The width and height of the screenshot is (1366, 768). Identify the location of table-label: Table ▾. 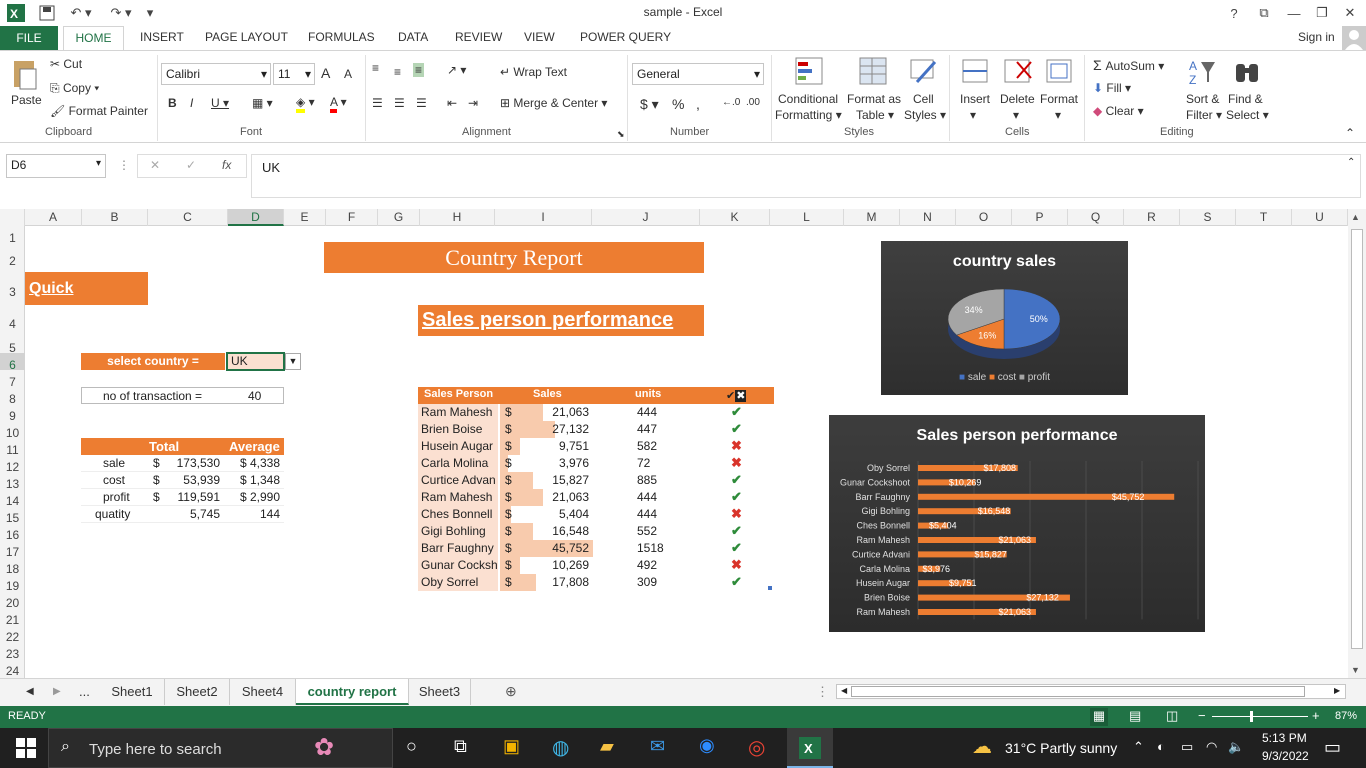
(875, 115).